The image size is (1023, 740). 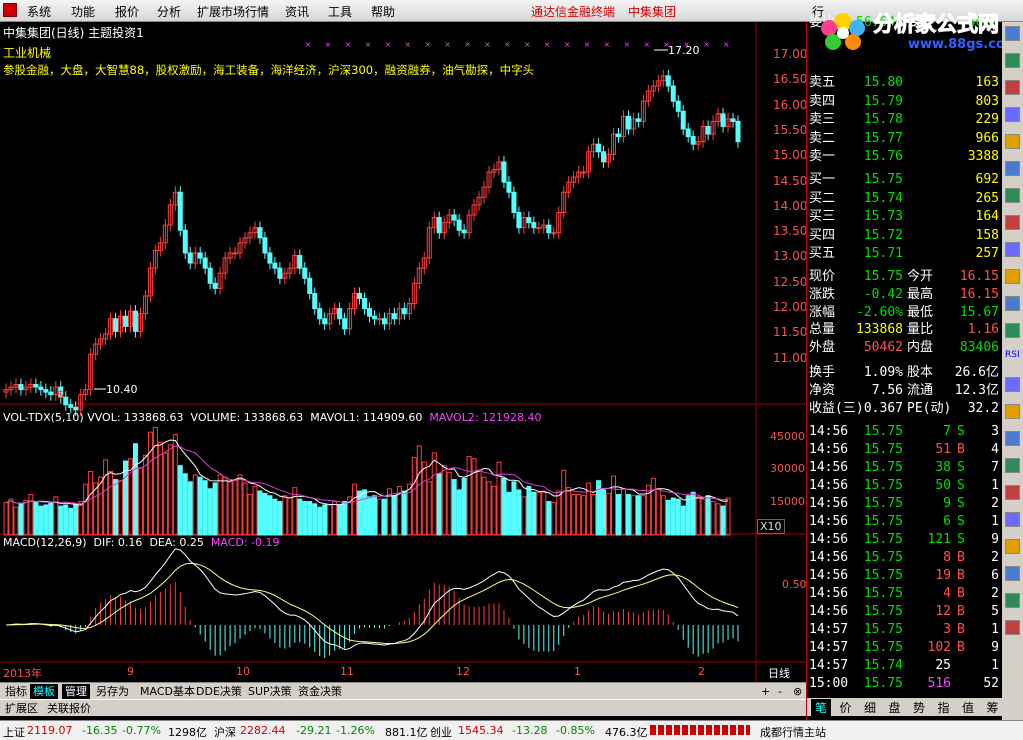 I want to click on detail-tab-2: 细, so click(x=870, y=707).